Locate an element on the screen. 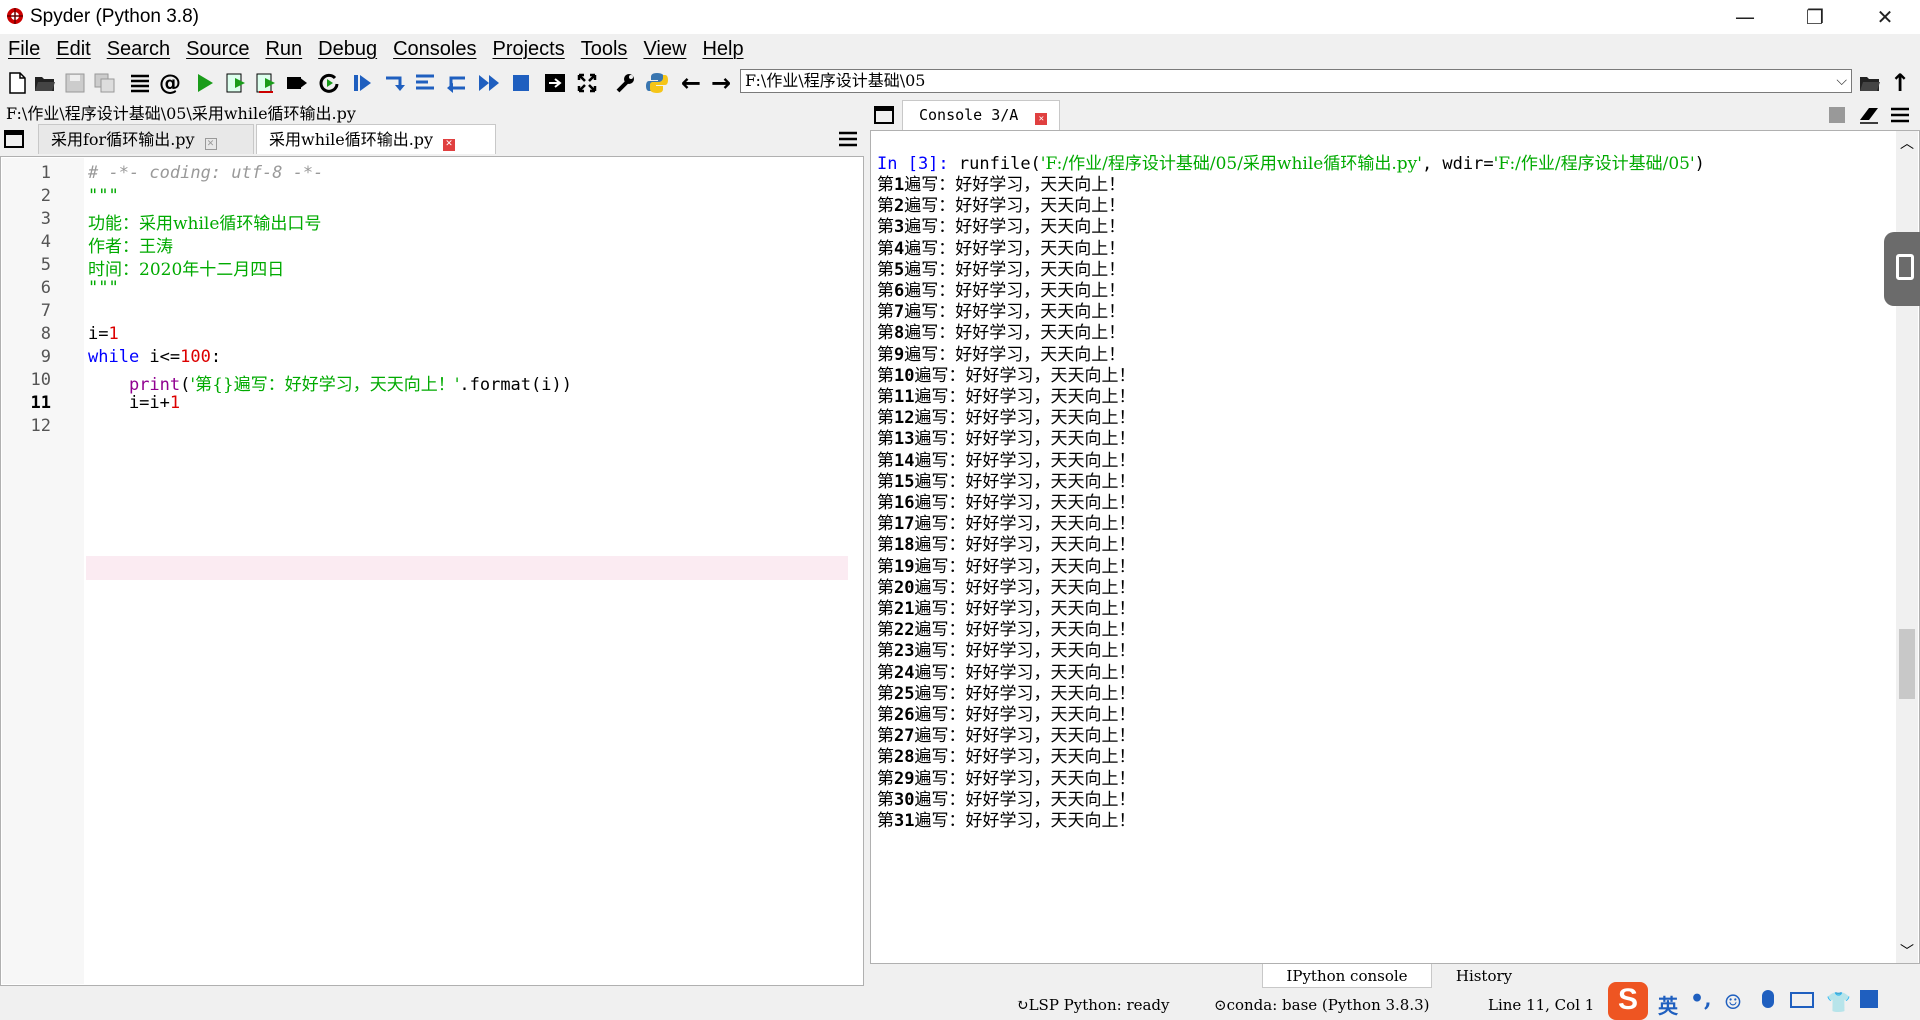  title-bar: Spyder (Python 3.8) — ❐ ✕ is located at coordinates (960, 17).